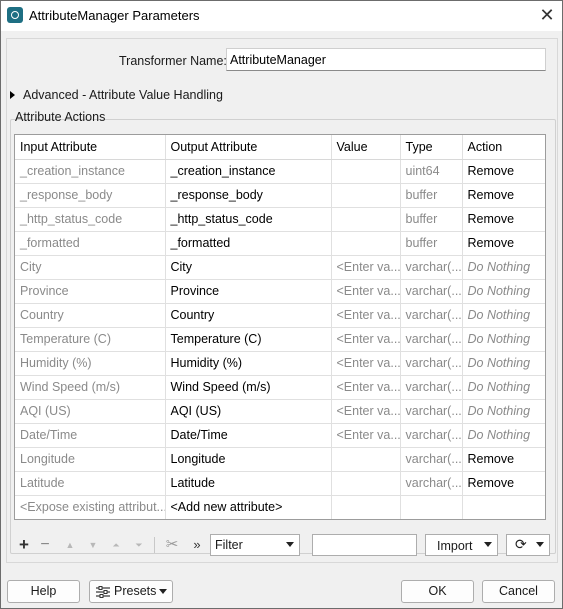 The height and width of the screenshot is (609, 563). Describe the element at coordinates (90, 291) in the screenshot. I see `input-attribute-cell: Province` at that location.